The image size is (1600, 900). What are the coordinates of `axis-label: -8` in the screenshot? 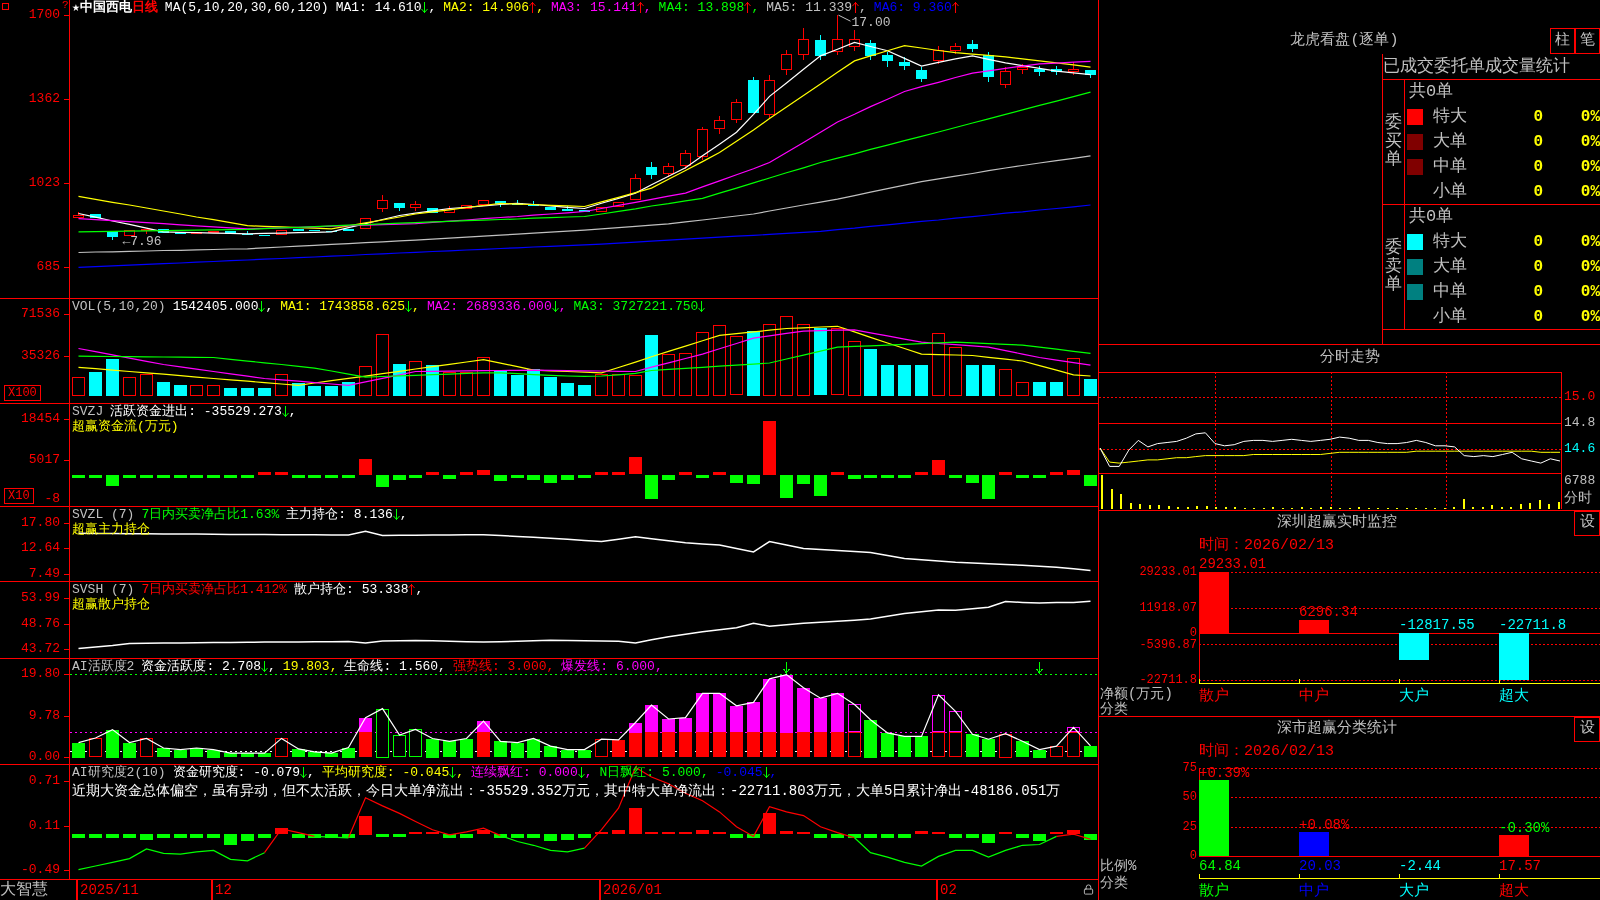 It's located at (52, 499).